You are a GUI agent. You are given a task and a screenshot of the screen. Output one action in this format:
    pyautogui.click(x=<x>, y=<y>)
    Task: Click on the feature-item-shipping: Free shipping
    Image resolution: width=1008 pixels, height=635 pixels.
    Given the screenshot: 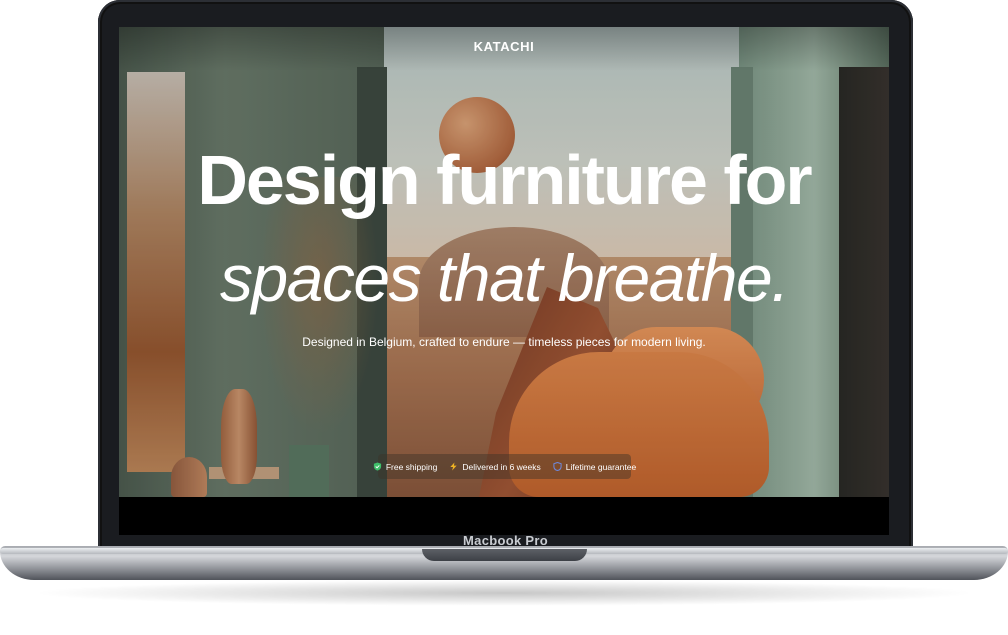 What is the action you would take?
    pyautogui.click(x=405, y=466)
    